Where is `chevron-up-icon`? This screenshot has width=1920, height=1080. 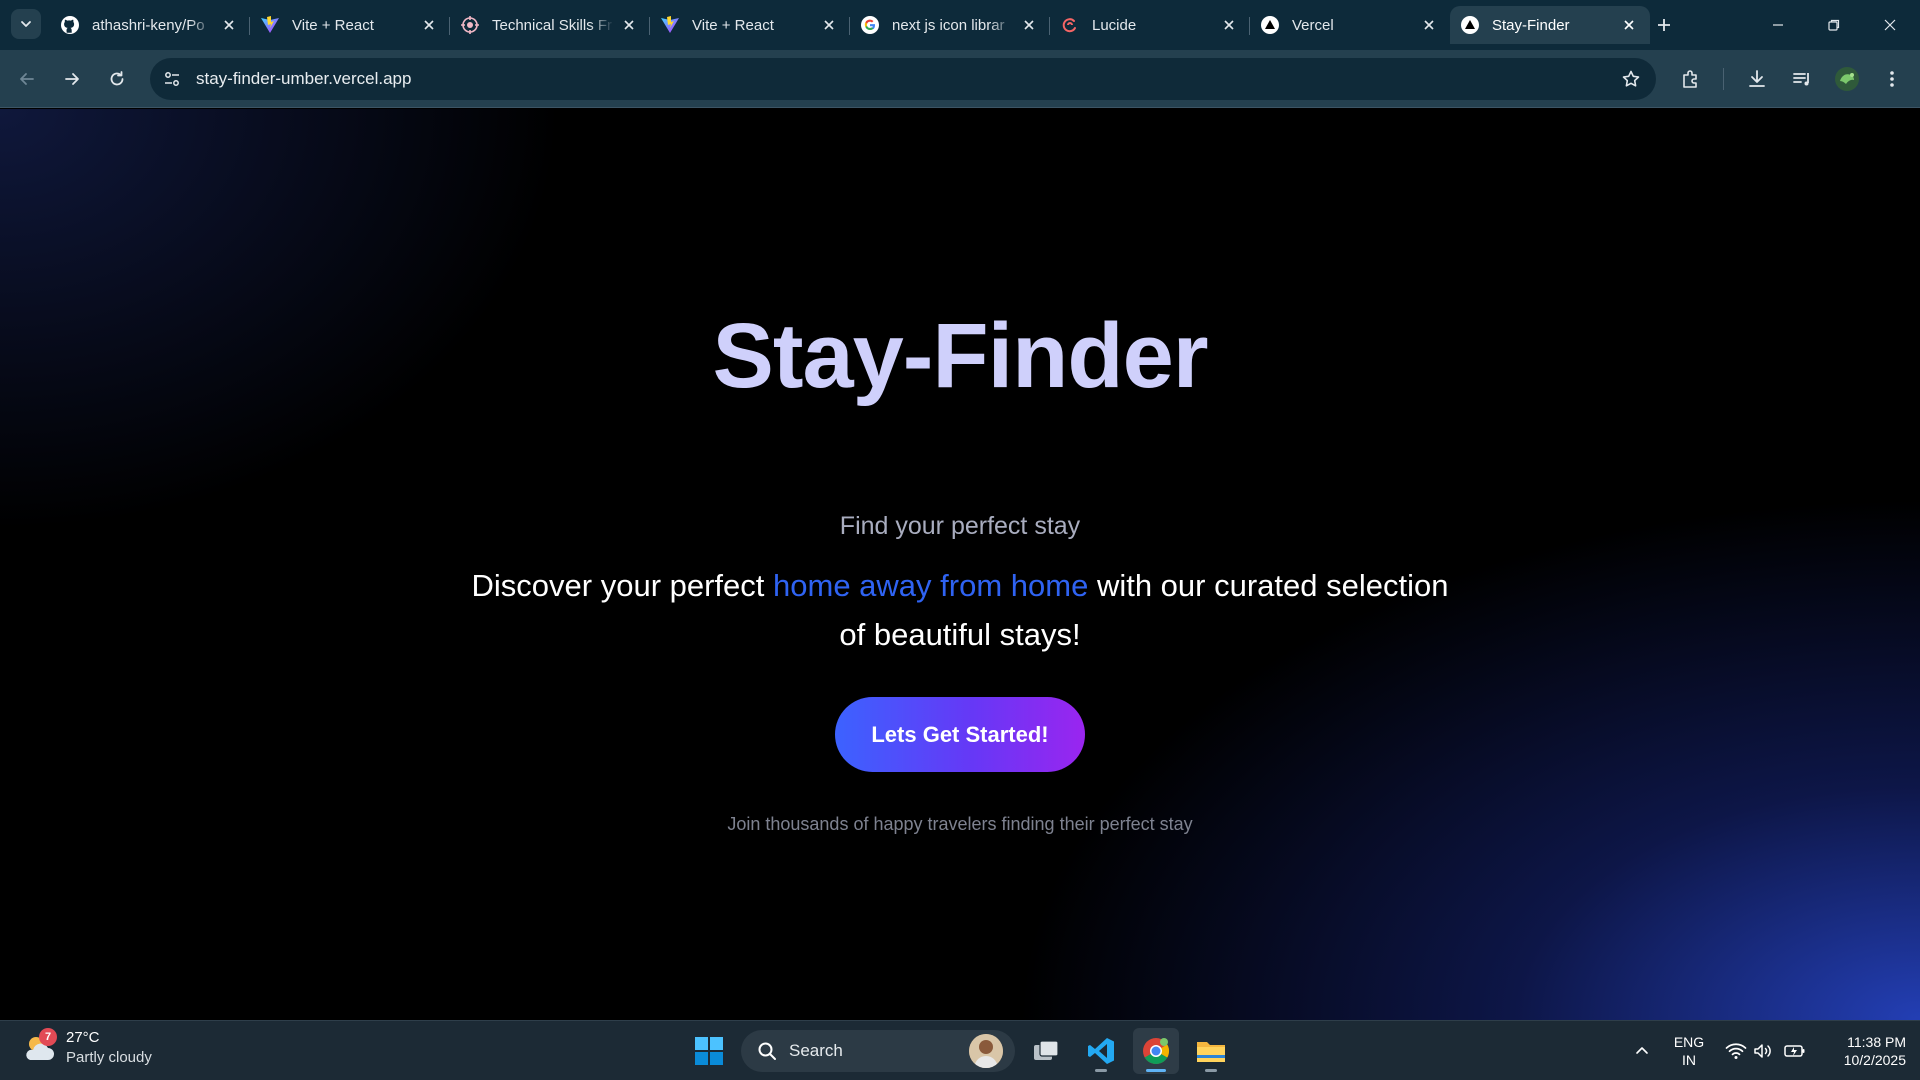 chevron-up-icon is located at coordinates (1642, 1050).